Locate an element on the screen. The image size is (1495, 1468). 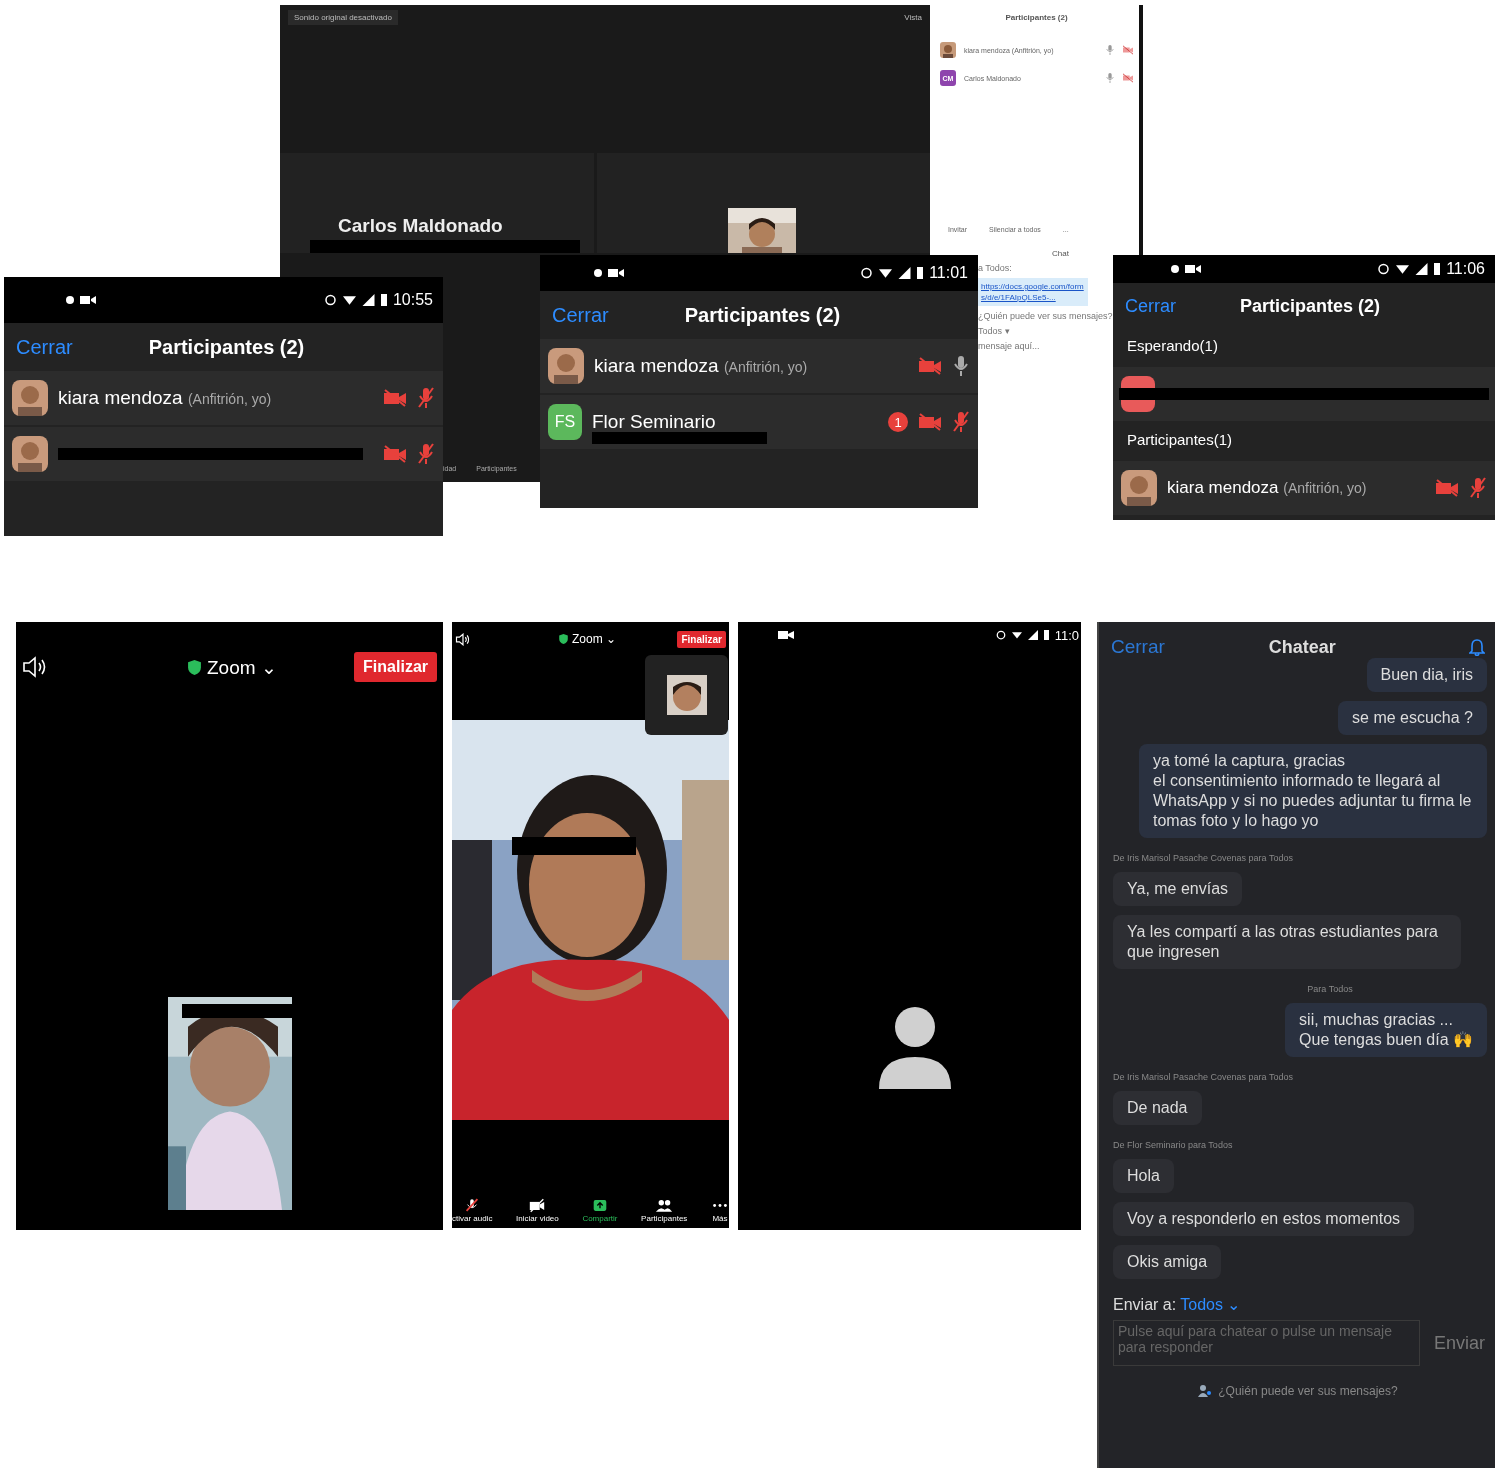
view-button: Vista is located at coordinates (913, 17).